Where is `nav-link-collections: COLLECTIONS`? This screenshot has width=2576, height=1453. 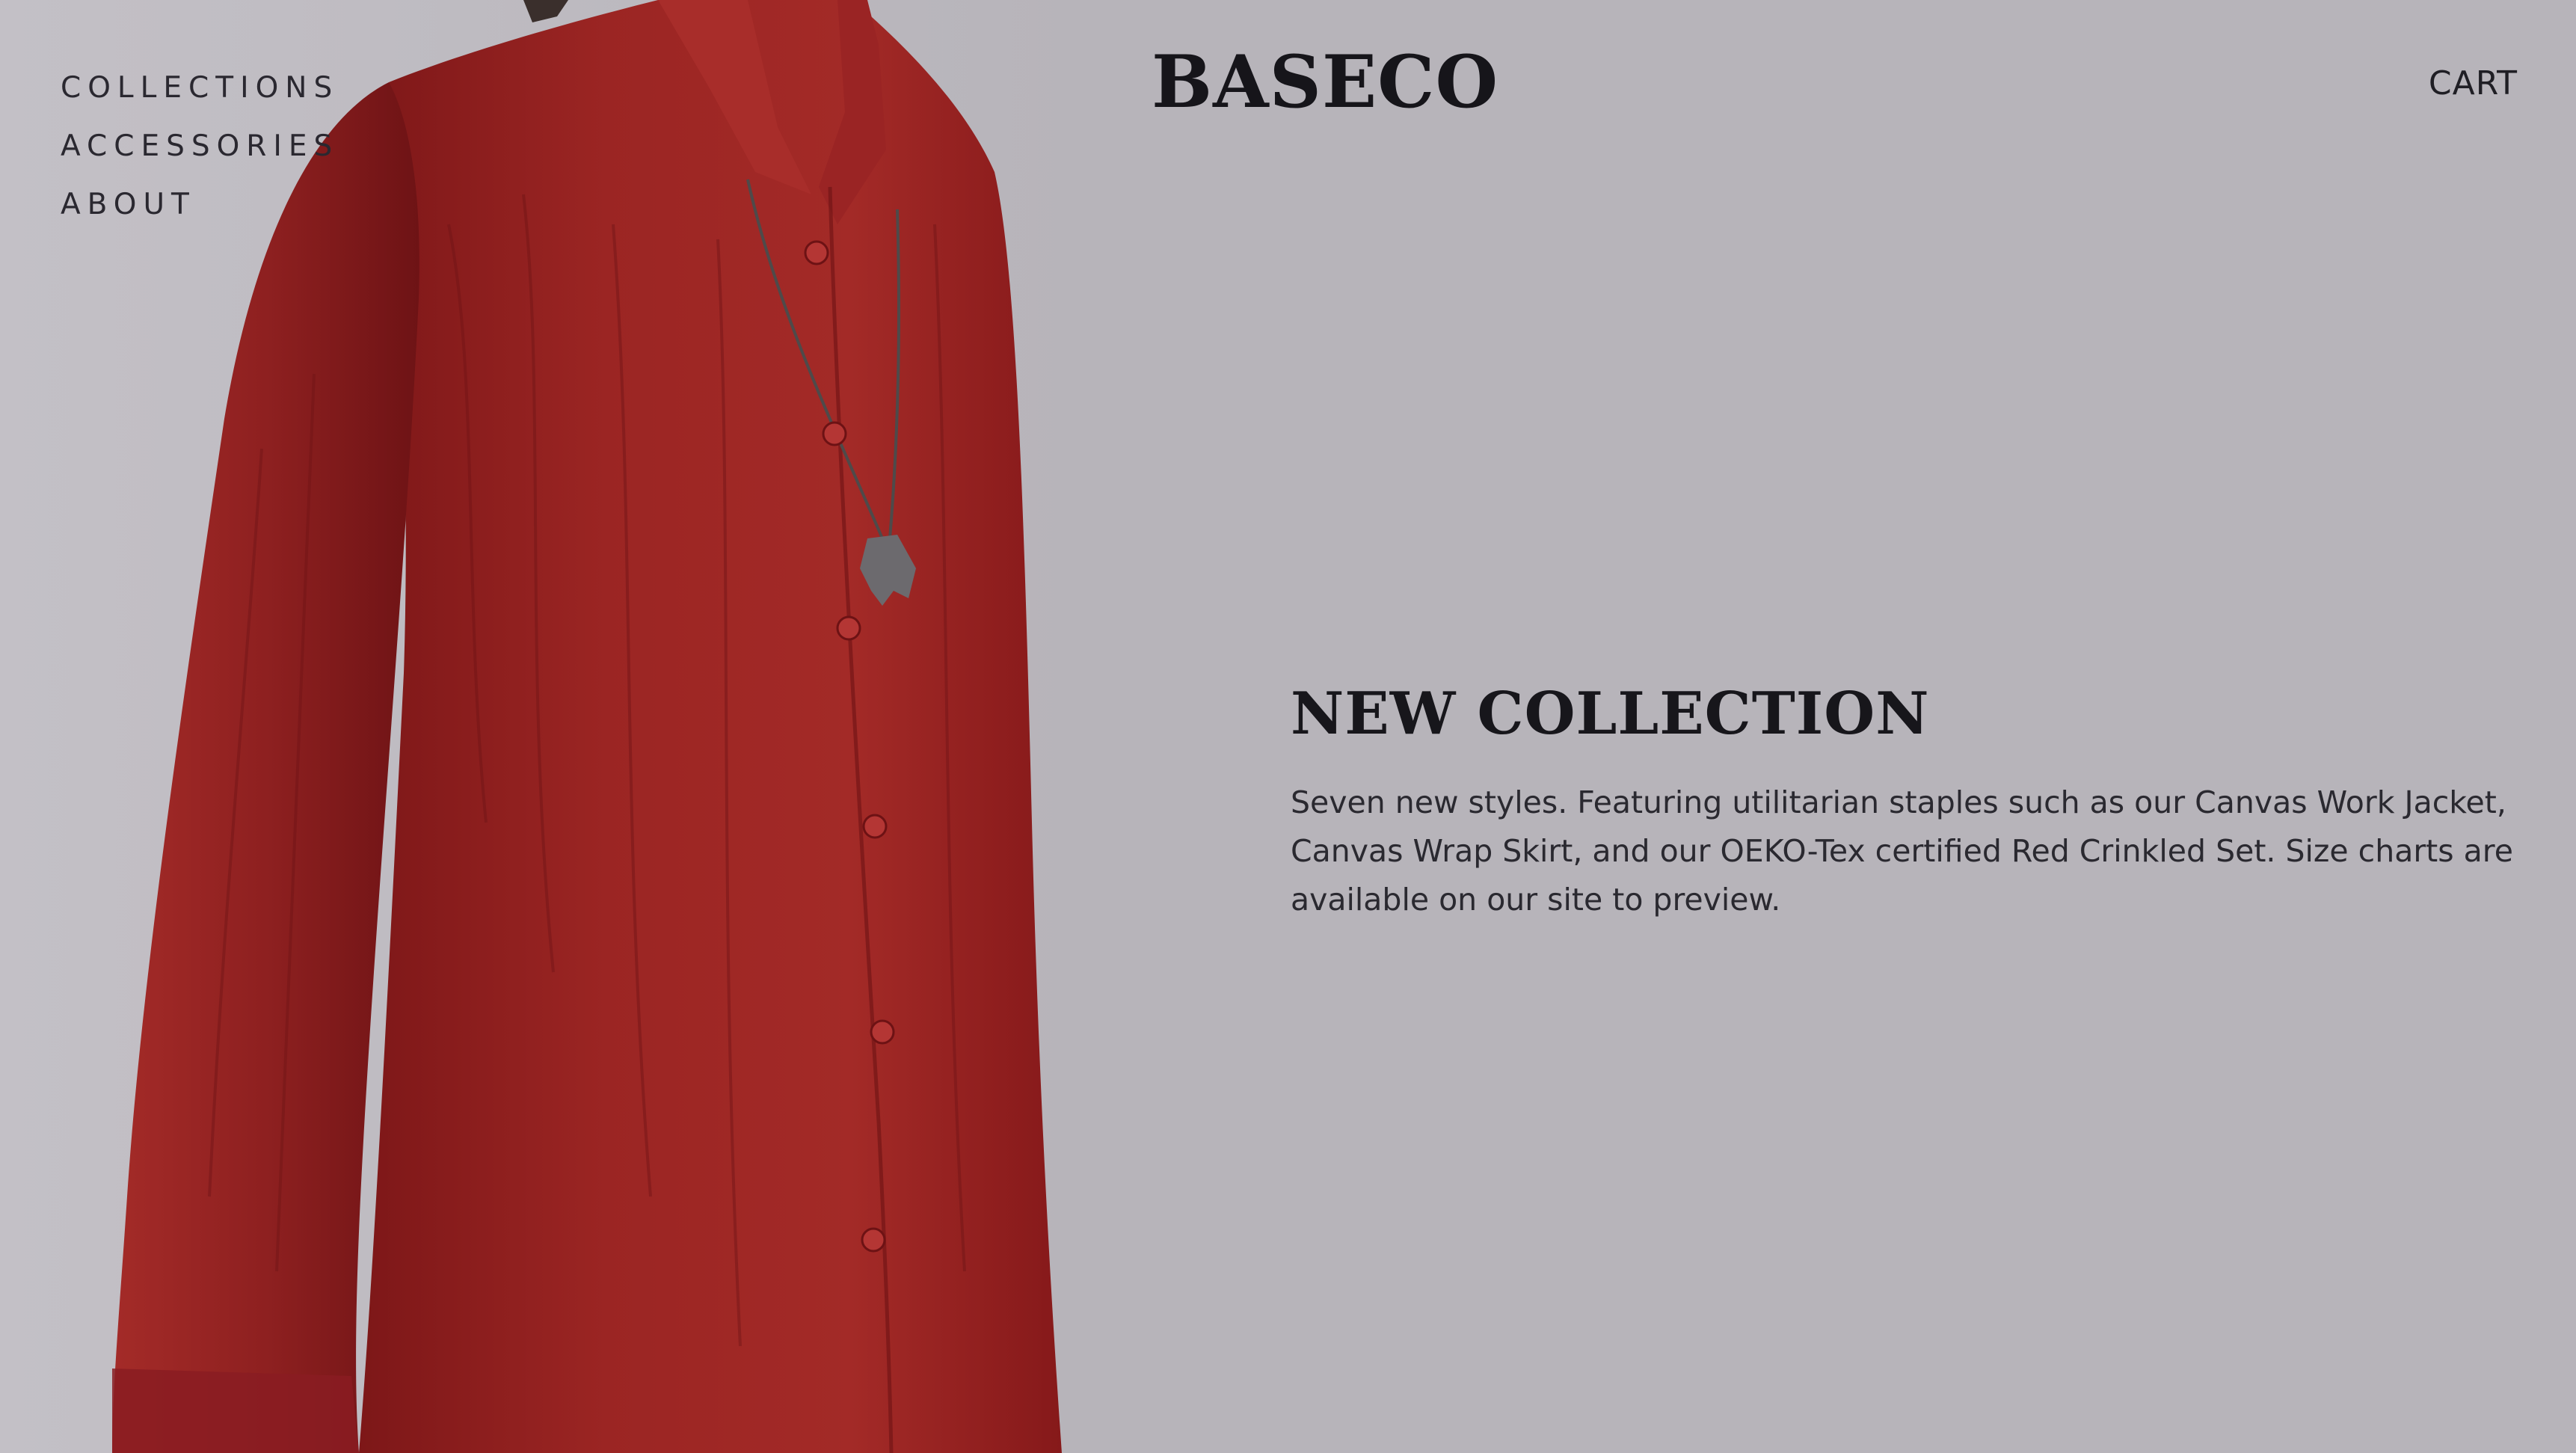 nav-link-collections: COLLECTIONS is located at coordinates (200, 88).